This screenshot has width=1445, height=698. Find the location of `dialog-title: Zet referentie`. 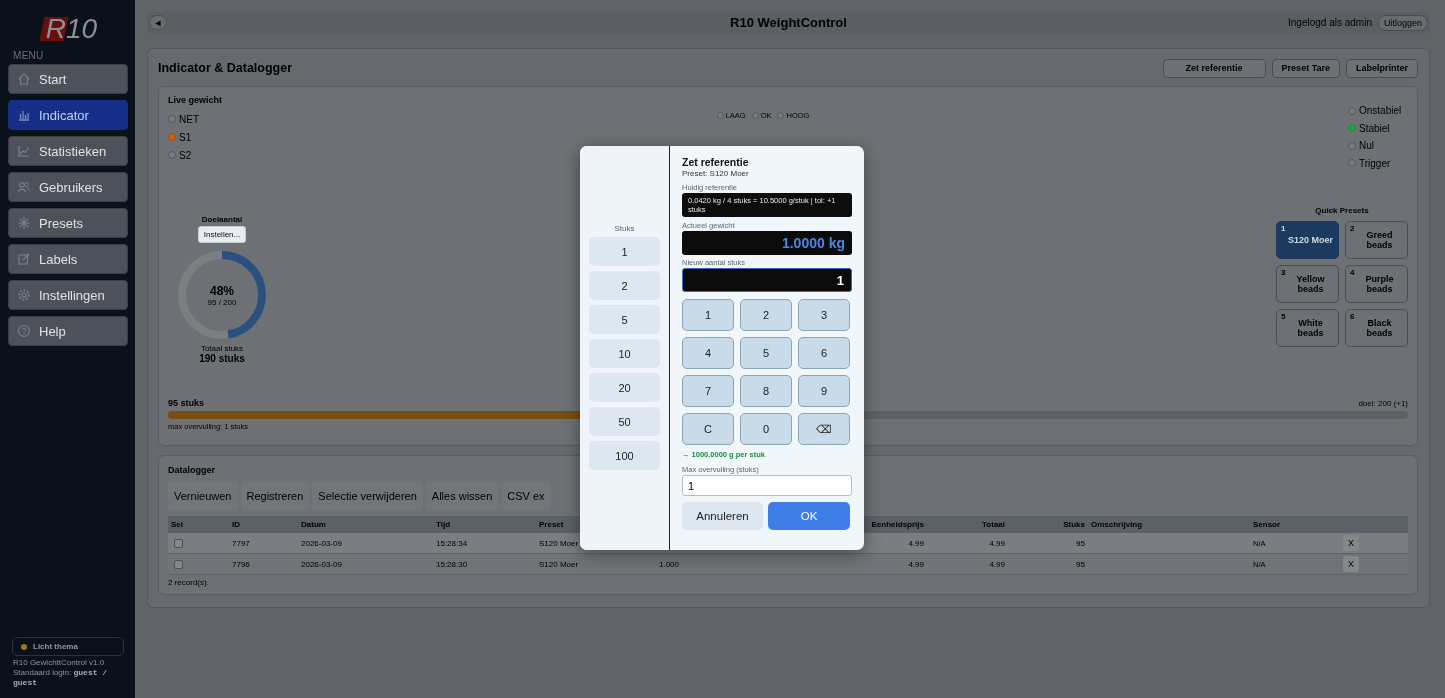

dialog-title: Zet referentie is located at coordinates (716, 162).